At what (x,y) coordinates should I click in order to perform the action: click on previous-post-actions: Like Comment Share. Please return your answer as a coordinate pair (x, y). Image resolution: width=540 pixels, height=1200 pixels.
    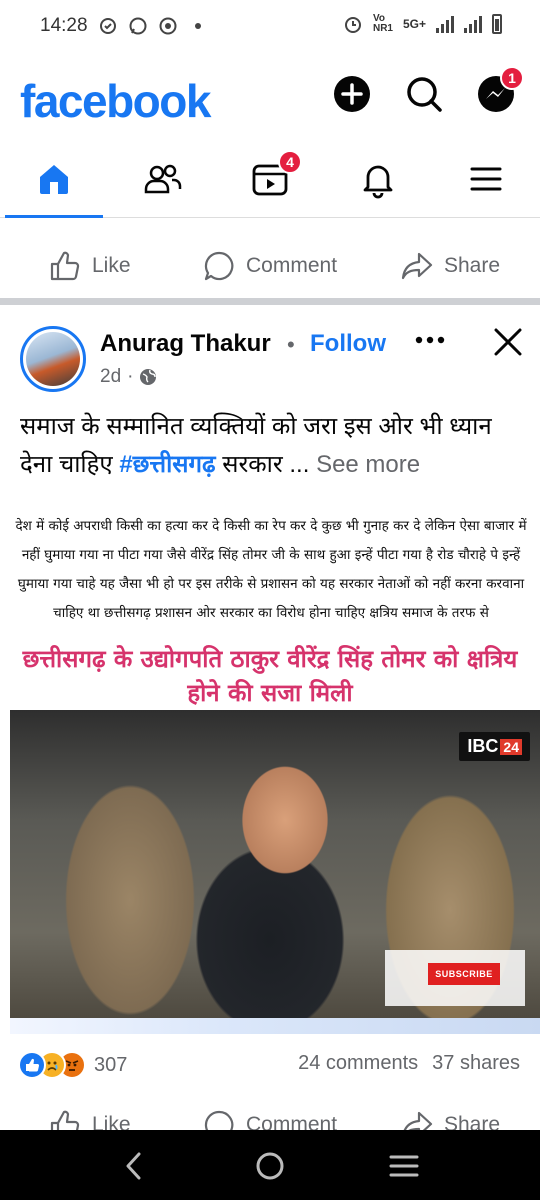
    Looking at the image, I should click on (270, 266).